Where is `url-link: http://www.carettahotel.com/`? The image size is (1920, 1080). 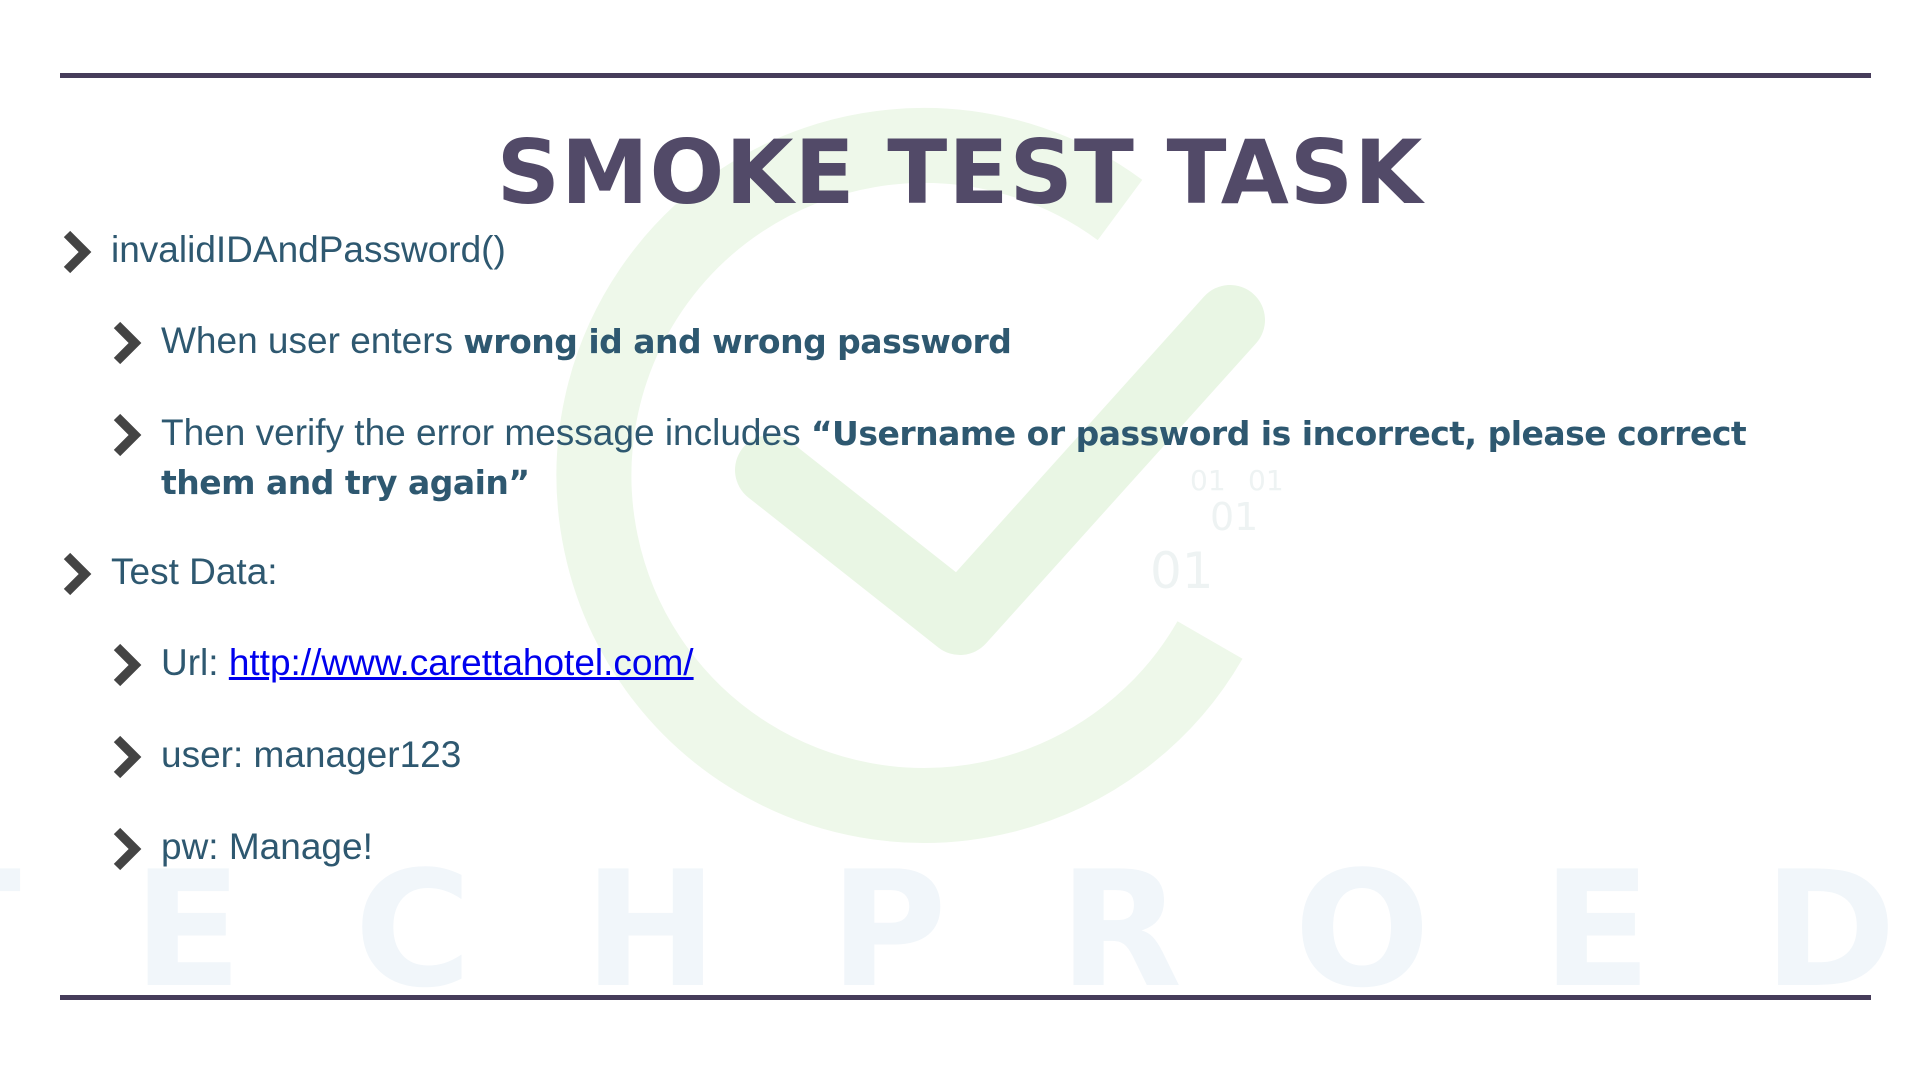 url-link: http://www.carettahotel.com/ is located at coordinates (461, 662).